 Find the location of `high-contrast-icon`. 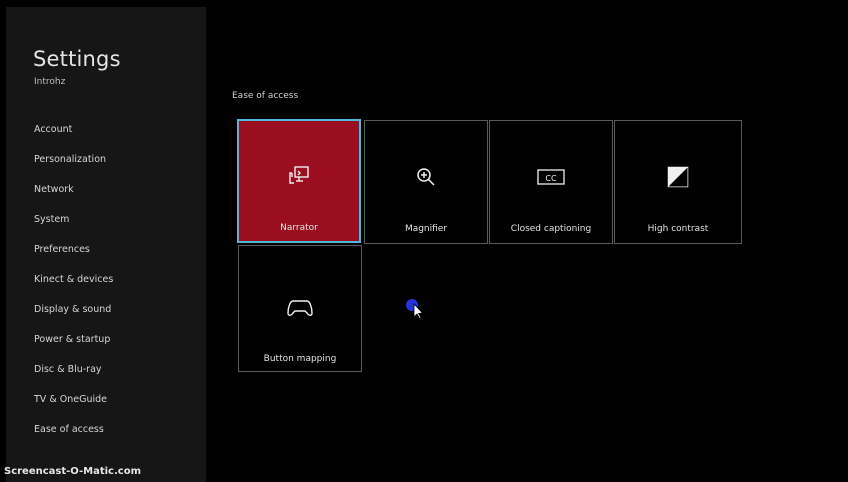

high-contrast-icon is located at coordinates (678, 177).